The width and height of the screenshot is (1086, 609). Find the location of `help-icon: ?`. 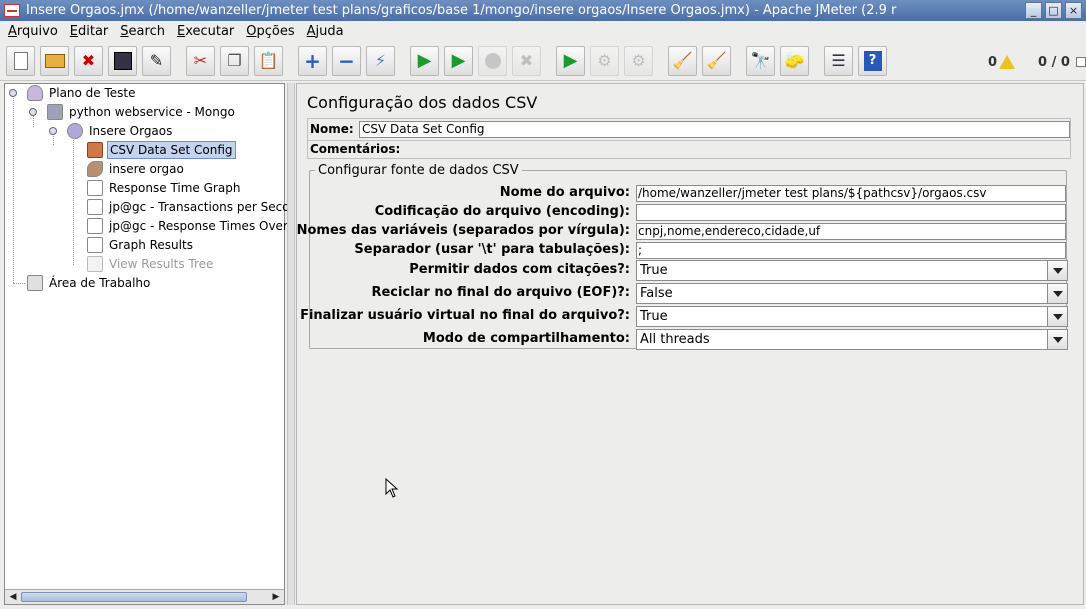

help-icon: ? is located at coordinates (872, 61).